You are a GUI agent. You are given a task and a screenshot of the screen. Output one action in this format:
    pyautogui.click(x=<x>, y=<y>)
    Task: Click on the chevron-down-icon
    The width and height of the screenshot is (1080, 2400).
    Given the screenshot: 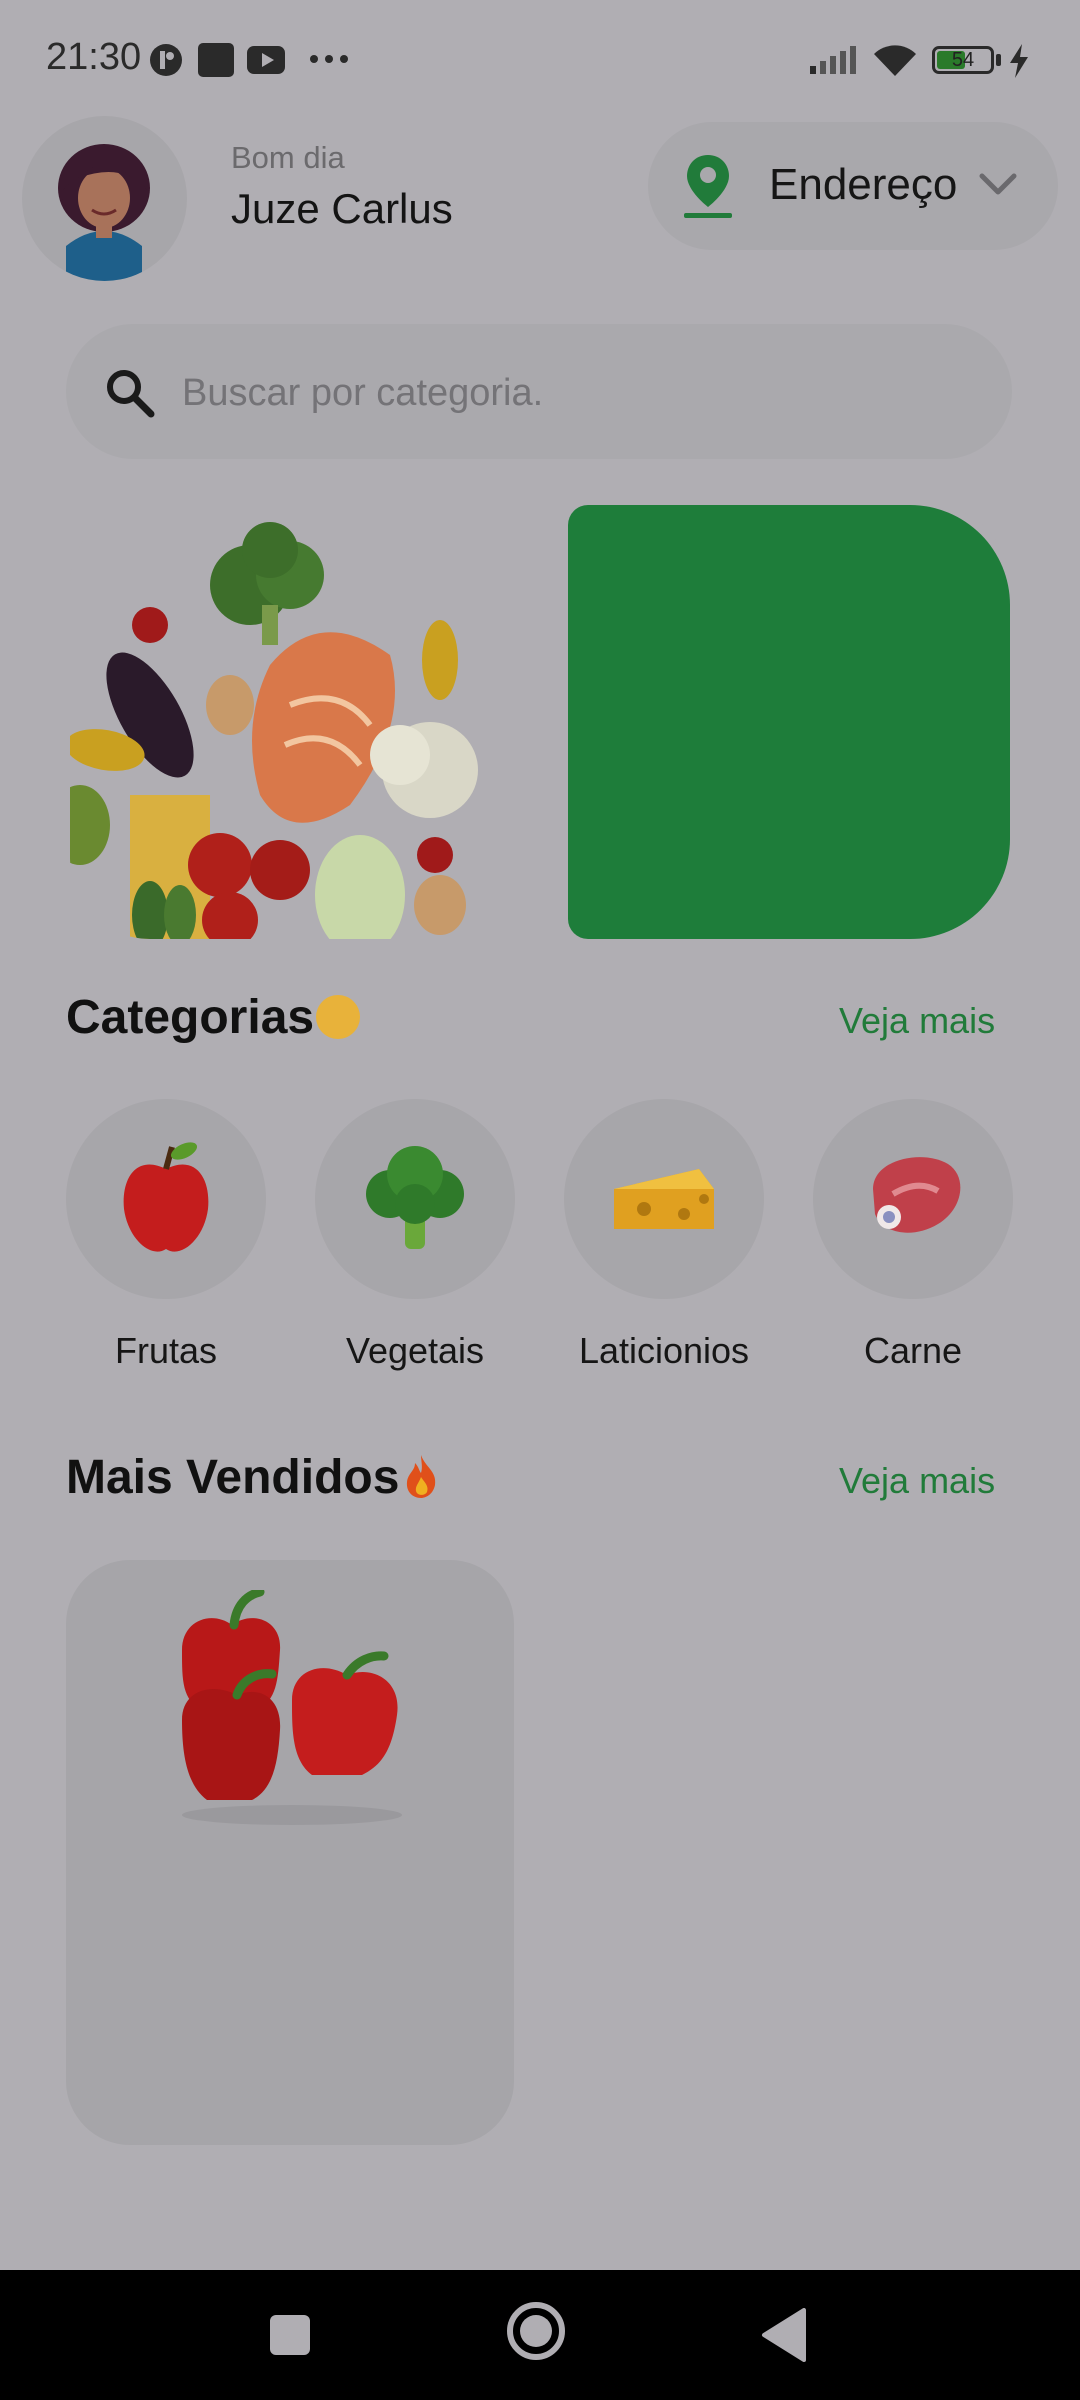 What is the action you would take?
    pyautogui.click(x=998, y=184)
    